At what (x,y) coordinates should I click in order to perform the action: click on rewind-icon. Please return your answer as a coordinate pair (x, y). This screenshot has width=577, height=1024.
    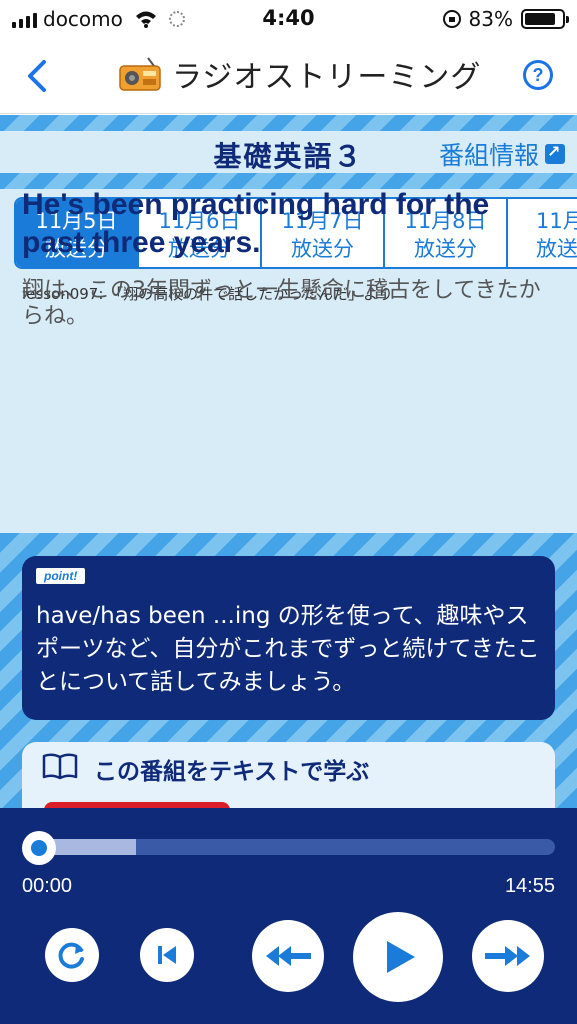
    Looking at the image, I should click on (288, 956).